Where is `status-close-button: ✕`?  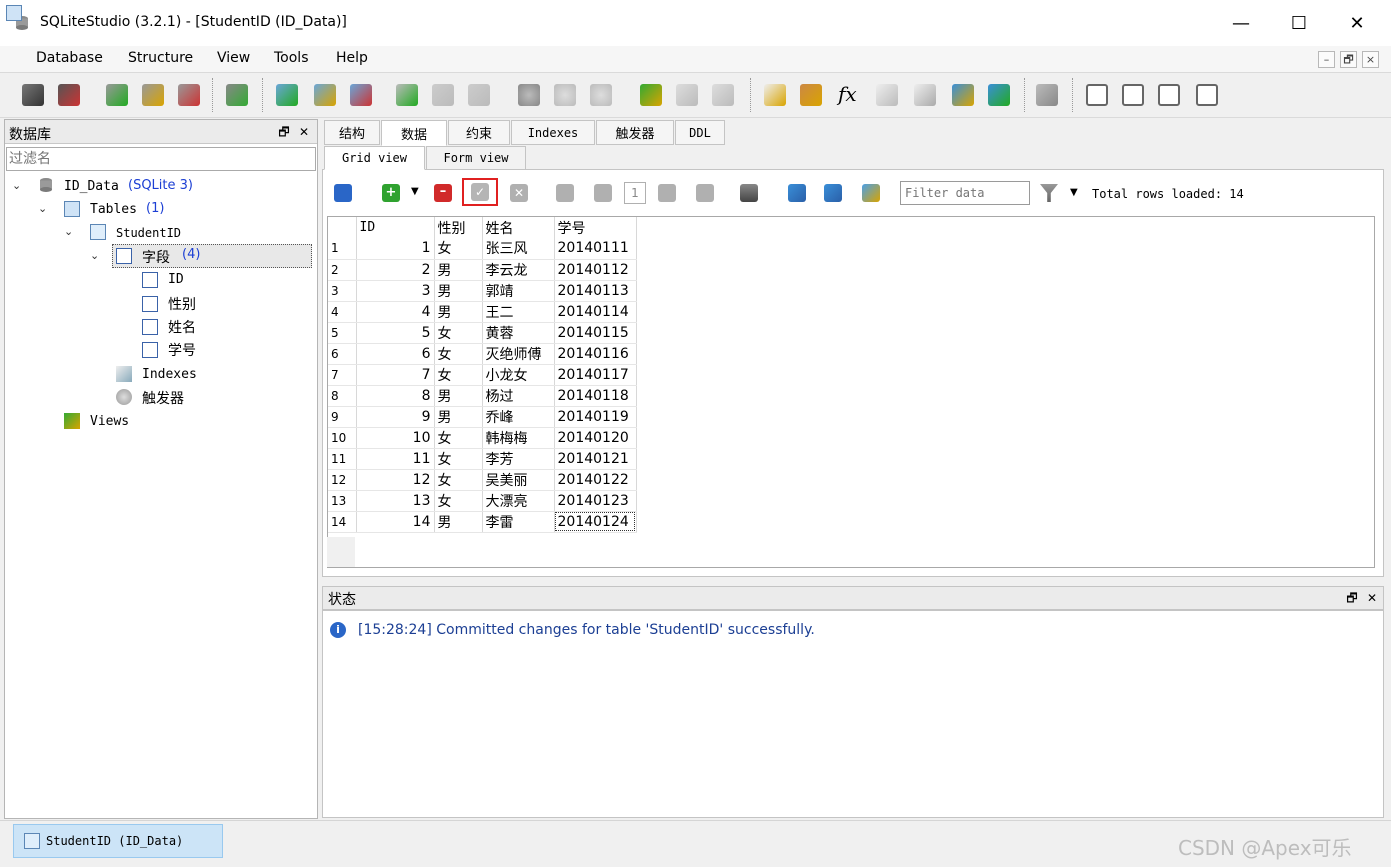 status-close-button: ✕ is located at coordinates (1372, 598).